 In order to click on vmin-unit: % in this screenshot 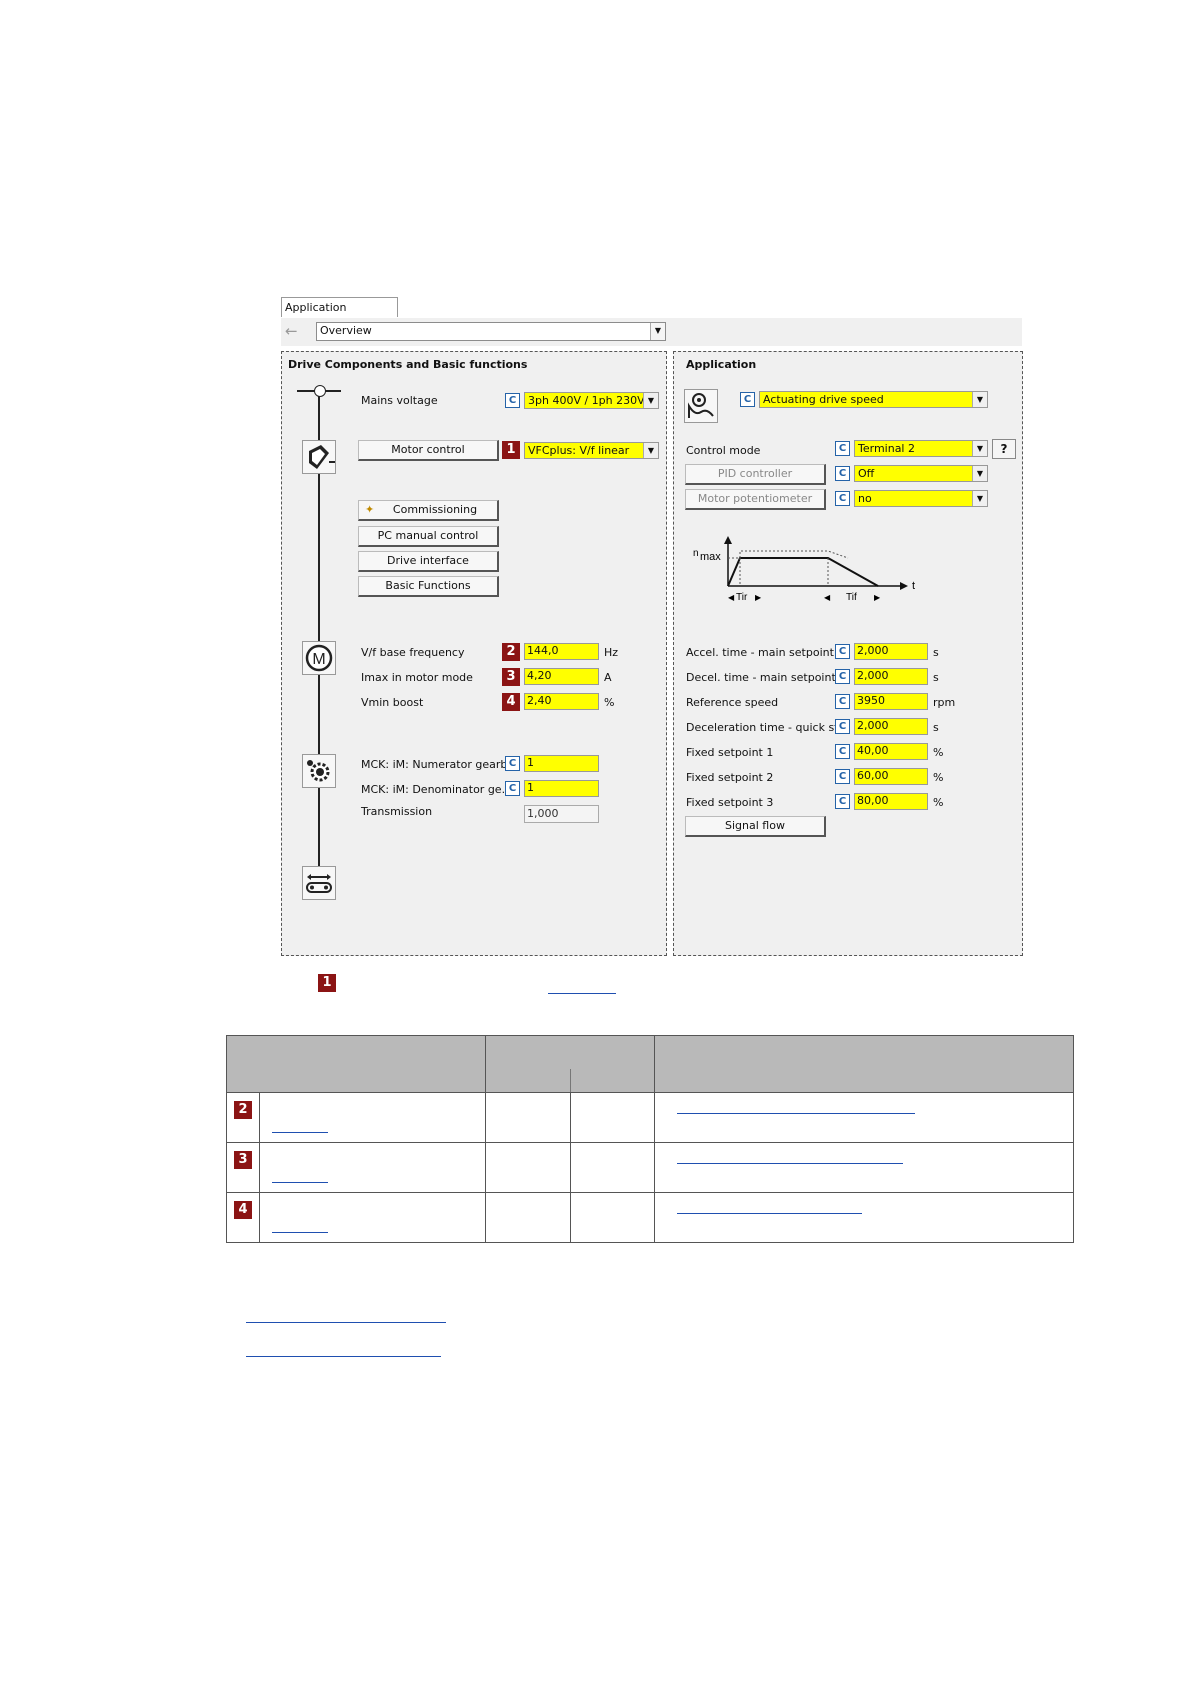, I will do `click(609, 702)`.